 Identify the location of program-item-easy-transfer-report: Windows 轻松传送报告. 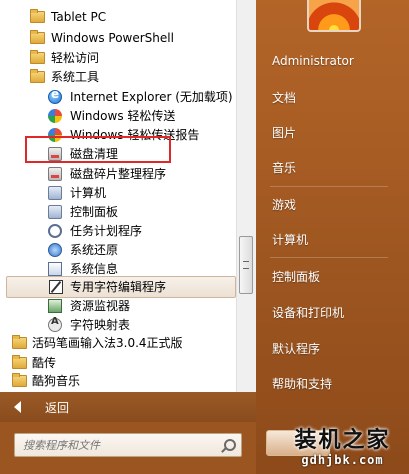
(118, 135).